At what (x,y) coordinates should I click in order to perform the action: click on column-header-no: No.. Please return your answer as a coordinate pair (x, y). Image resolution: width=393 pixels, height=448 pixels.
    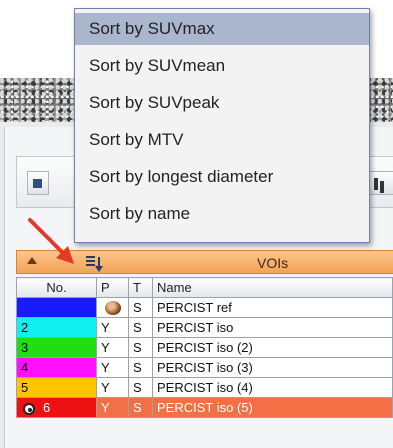
    Looking at the image, I should click on (56, 287).